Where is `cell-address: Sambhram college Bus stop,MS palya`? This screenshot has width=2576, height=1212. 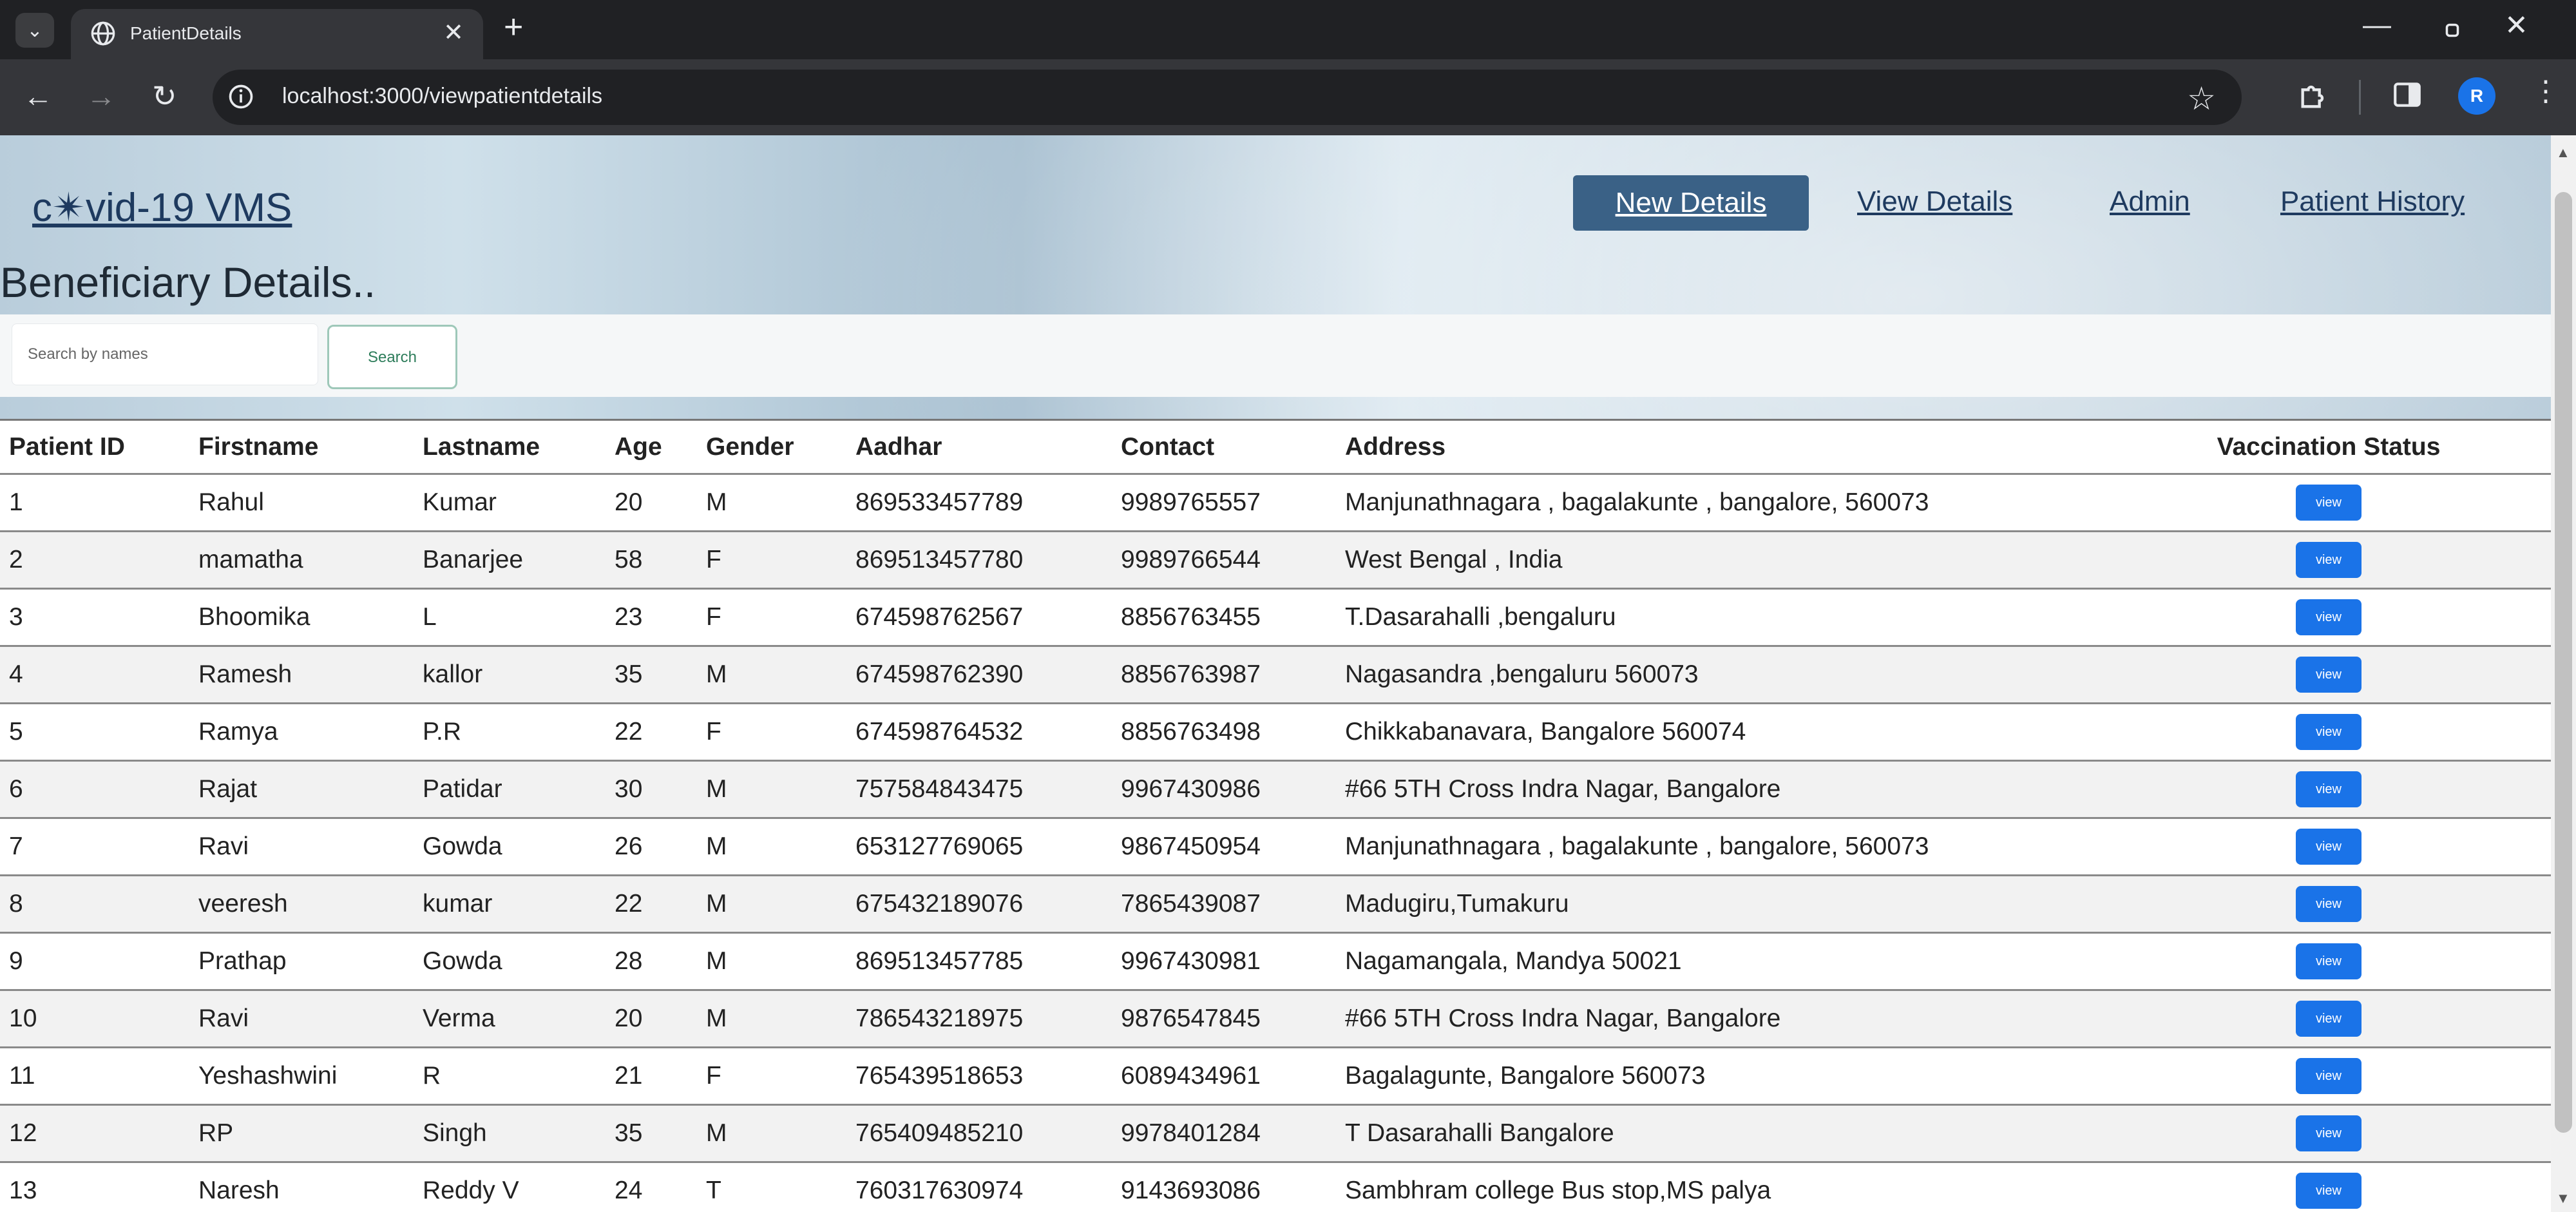
cell-address: Sambhram college Bus stop,MS palya is located at coordinates (1721, 1186).